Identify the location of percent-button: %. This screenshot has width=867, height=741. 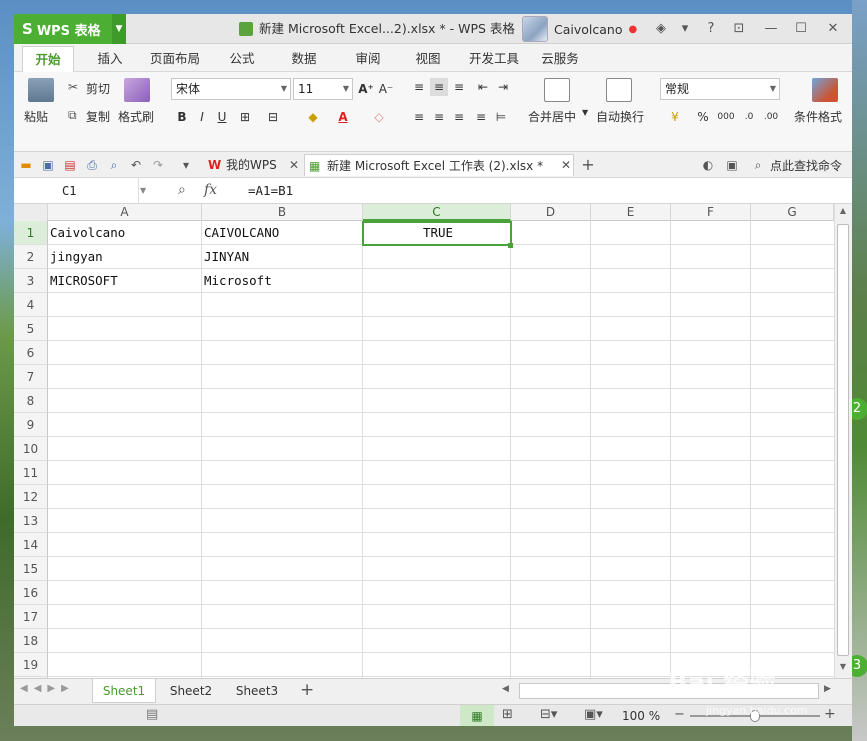
(703, 117).